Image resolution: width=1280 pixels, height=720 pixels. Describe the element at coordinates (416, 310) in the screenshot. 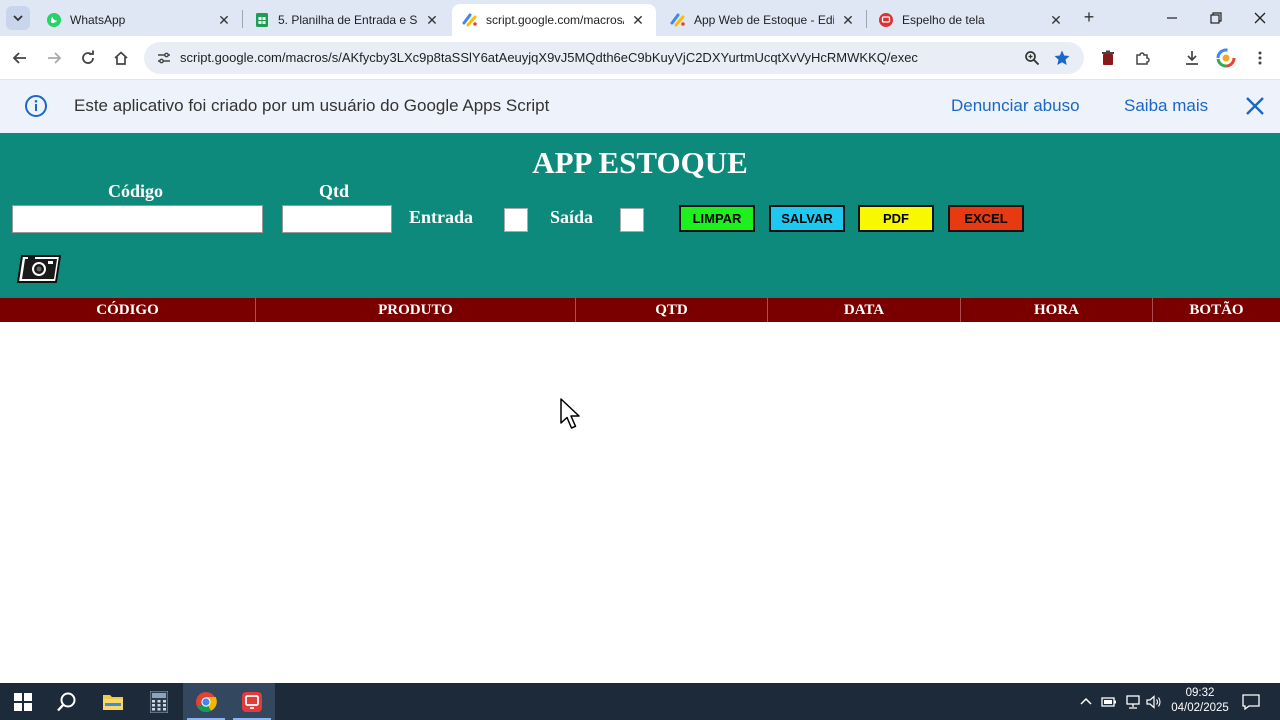

I see `column-header-produto: PRODUTO` at that location.